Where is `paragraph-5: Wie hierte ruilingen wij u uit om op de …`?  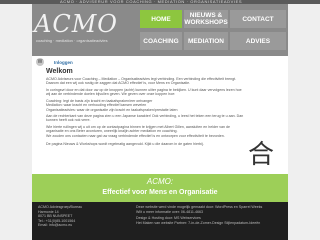 paragraph-5: Wie hierte ruilingen wij u uit om op de … is located at coordinates (138, 131).